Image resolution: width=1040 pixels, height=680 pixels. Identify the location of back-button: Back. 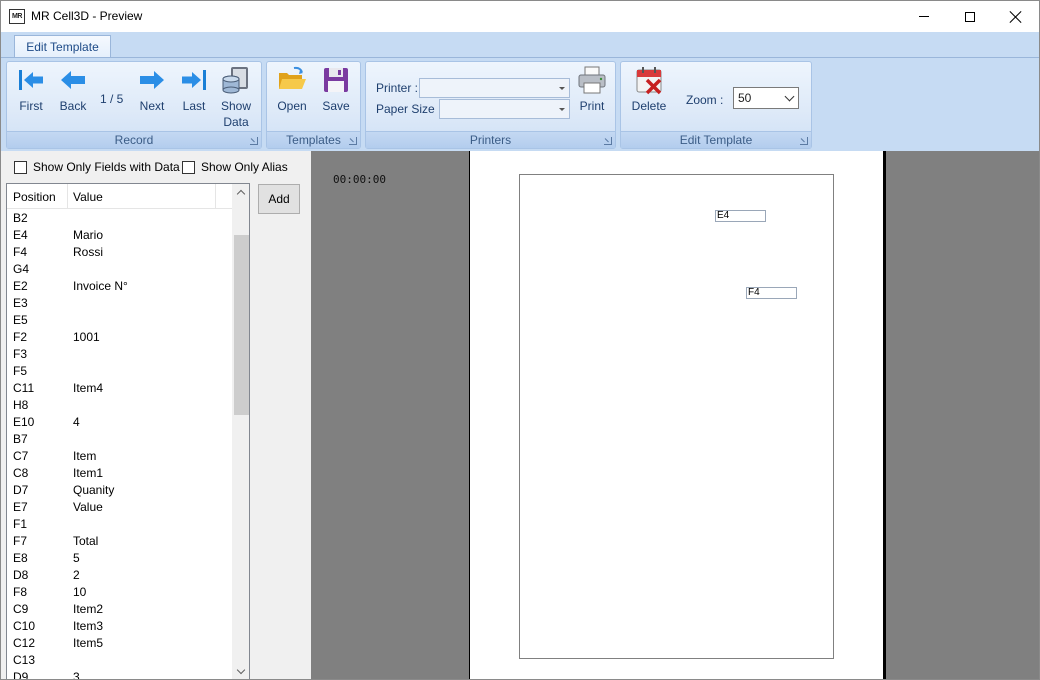
(73, 89).